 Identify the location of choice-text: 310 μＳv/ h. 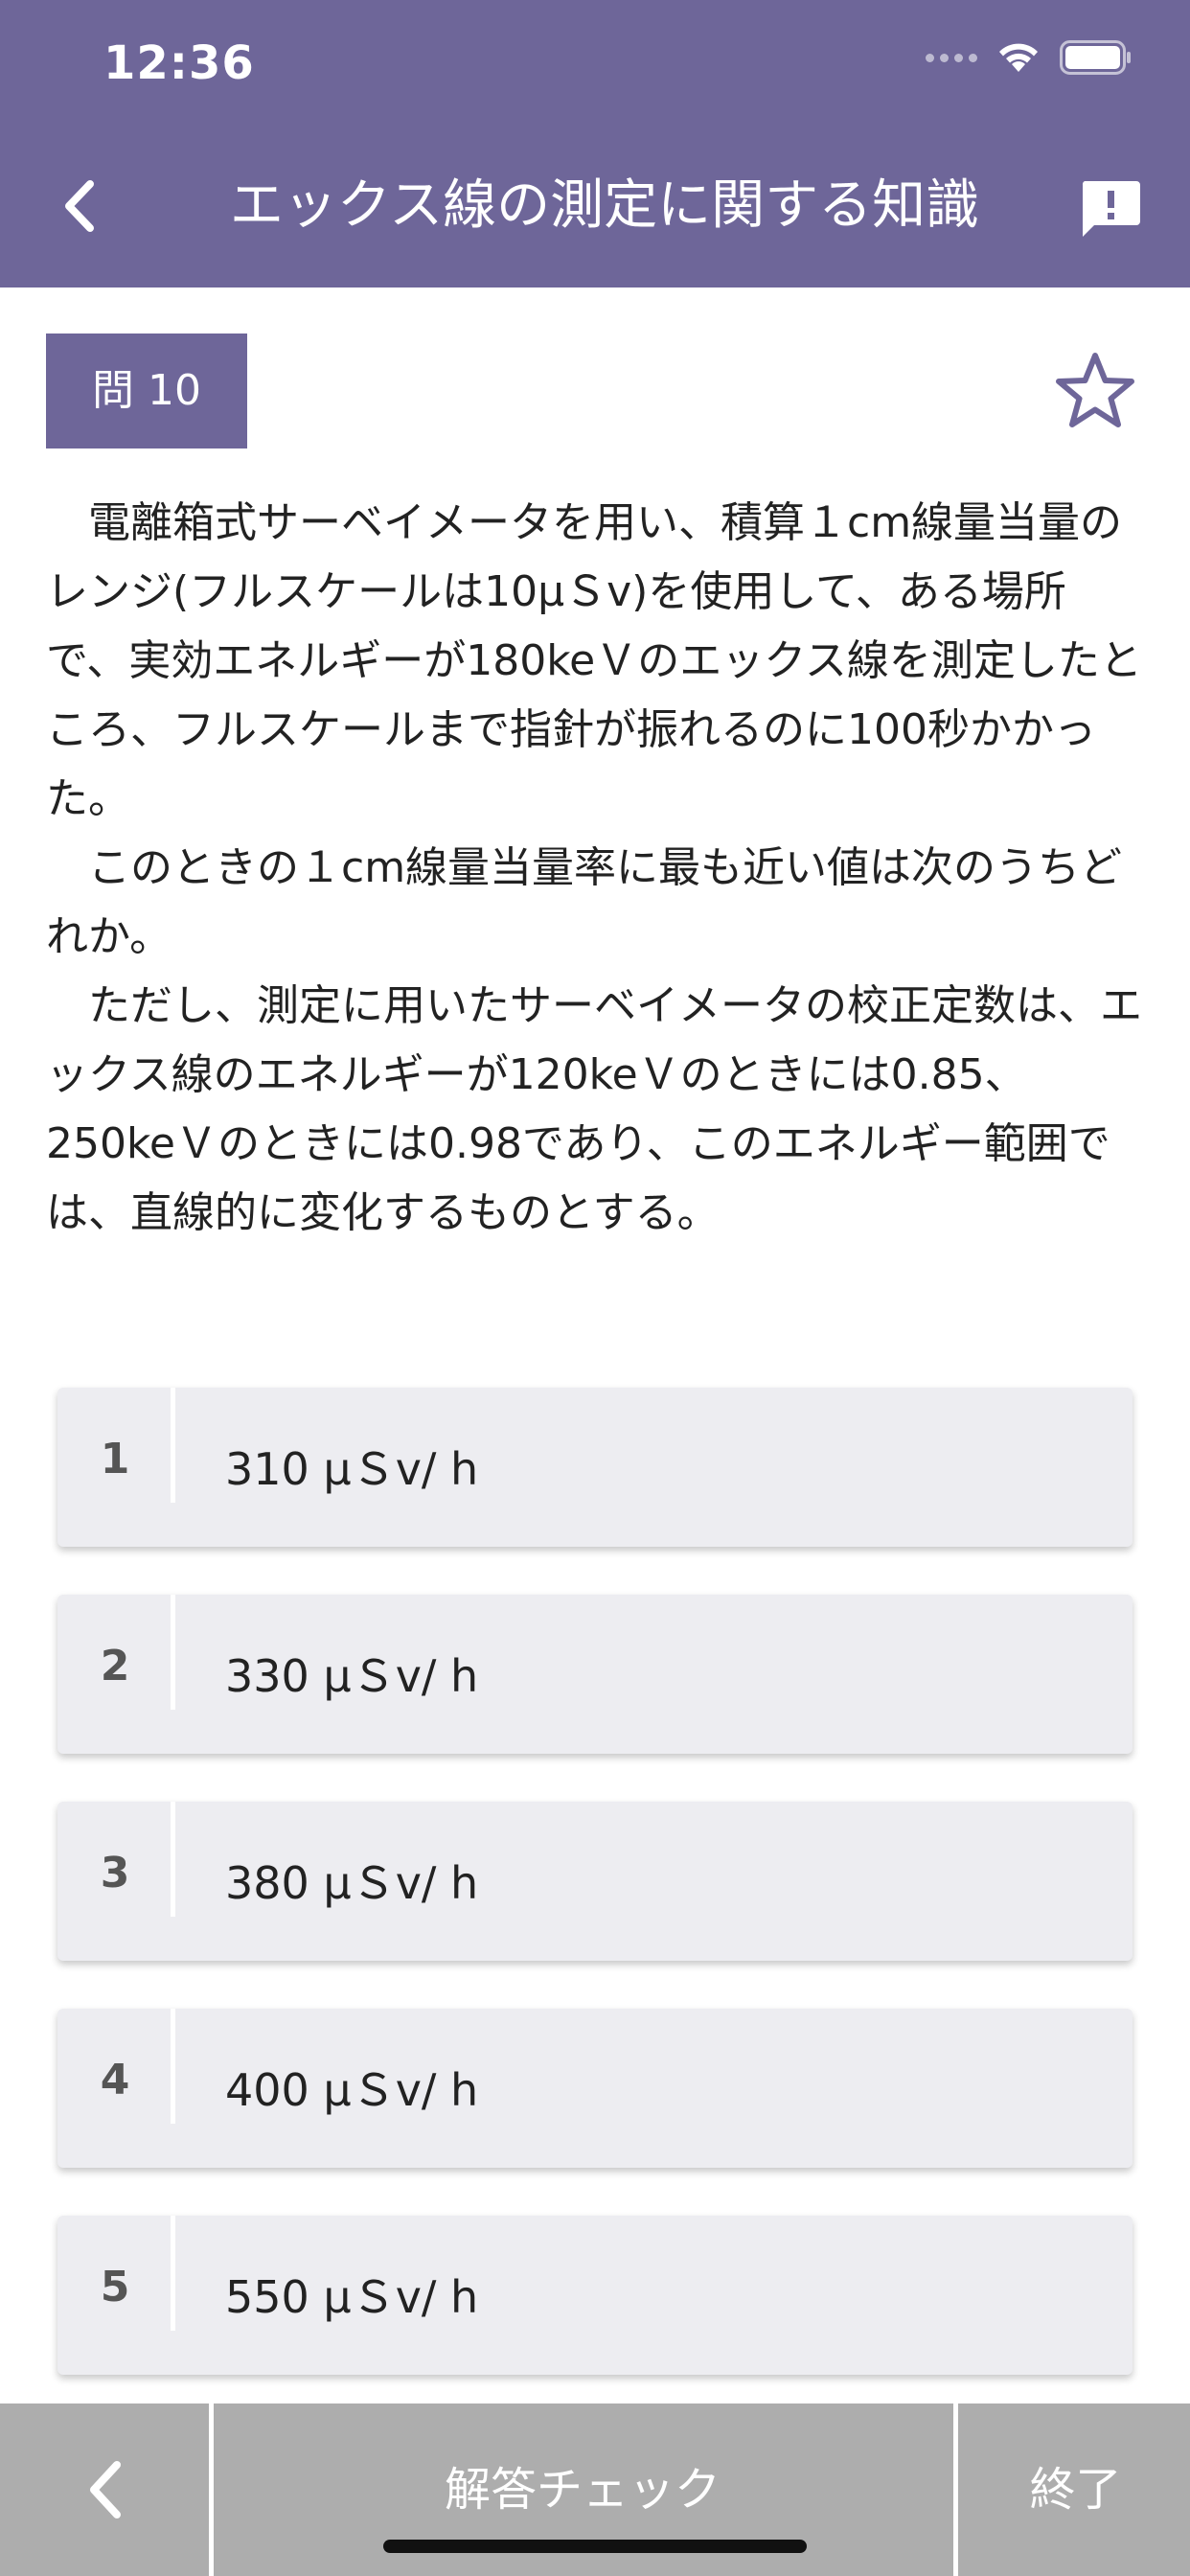
(352, 1469).